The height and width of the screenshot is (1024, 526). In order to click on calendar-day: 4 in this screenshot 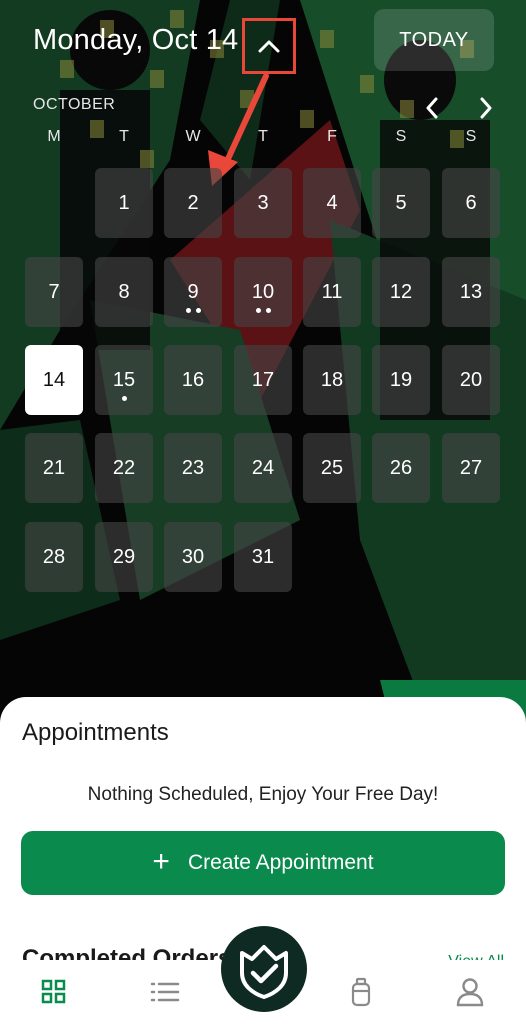, I will do `click(332, 203)`.